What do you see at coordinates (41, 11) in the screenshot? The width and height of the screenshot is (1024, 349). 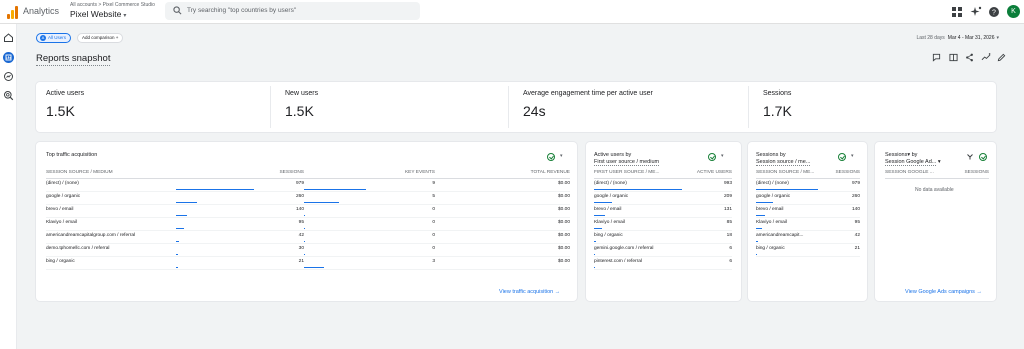 I see `app-title: Analytics` at bounding box center [41, 11].